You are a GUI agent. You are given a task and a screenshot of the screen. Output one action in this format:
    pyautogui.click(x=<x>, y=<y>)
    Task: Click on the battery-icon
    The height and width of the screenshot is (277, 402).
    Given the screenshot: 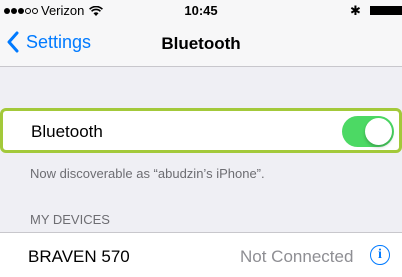 What is the action you would take?
    pyautogui.click(x=386, y=10)
    